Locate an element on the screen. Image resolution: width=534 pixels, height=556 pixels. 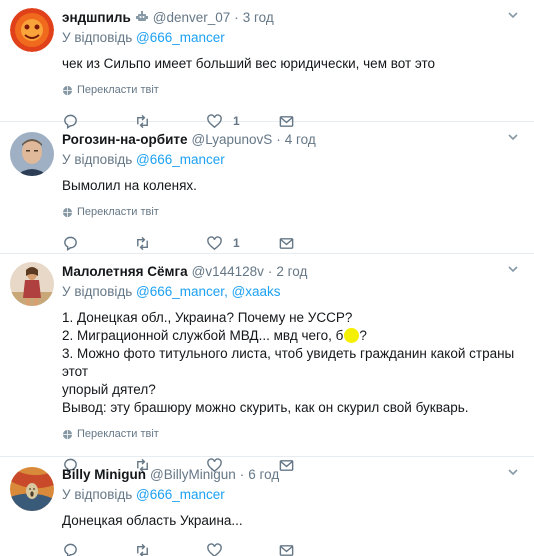
avatar-sun-image is located at coordinates (32, 30).